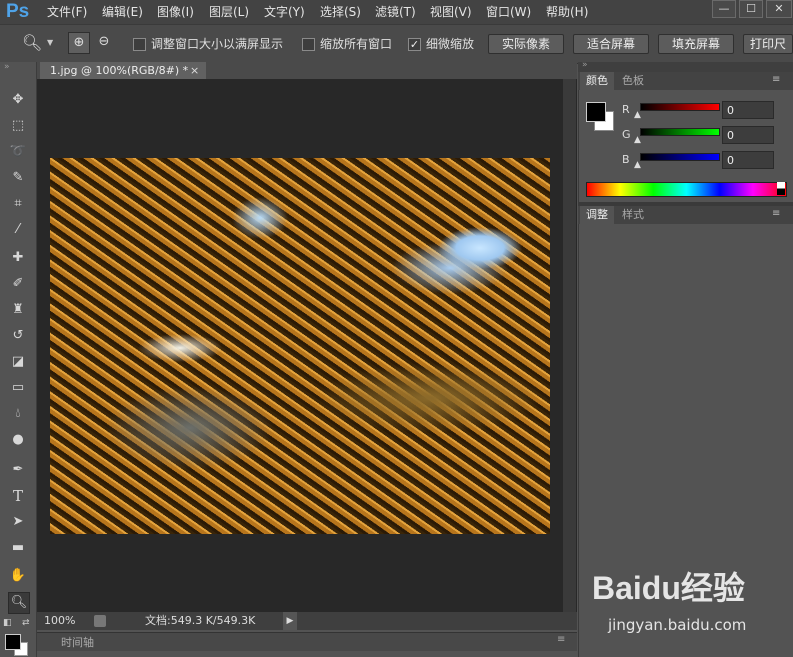 Image resolution: width=793 pixels, height=657 pixels. I want to click on r-value-input: 0, so click(748, 110).